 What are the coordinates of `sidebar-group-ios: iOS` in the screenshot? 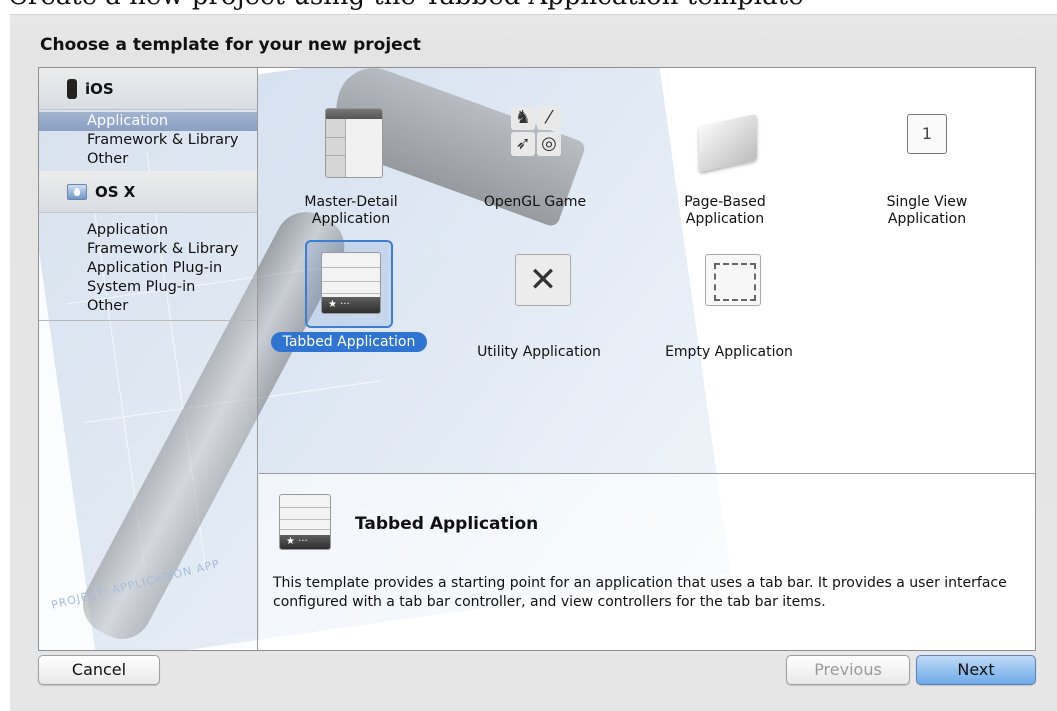 It's located at (148, 89).